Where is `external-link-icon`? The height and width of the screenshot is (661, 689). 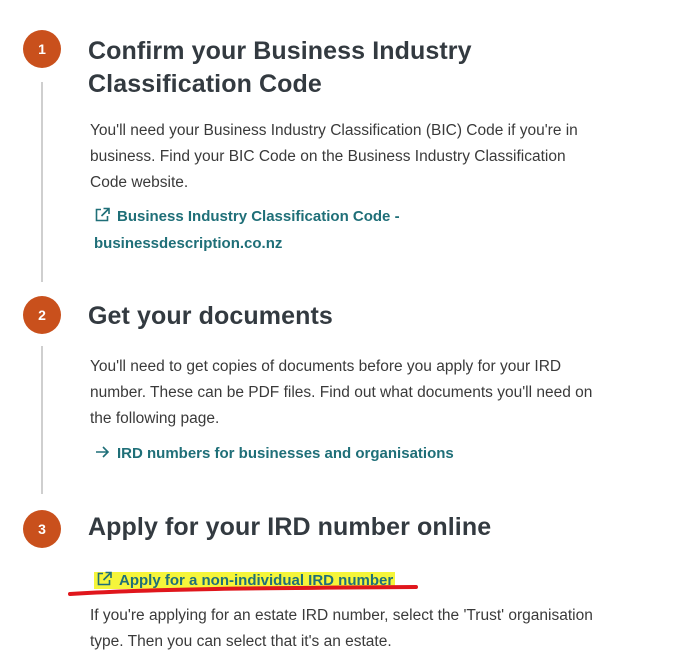
external-link-icon is located at coordinates (102, 218).